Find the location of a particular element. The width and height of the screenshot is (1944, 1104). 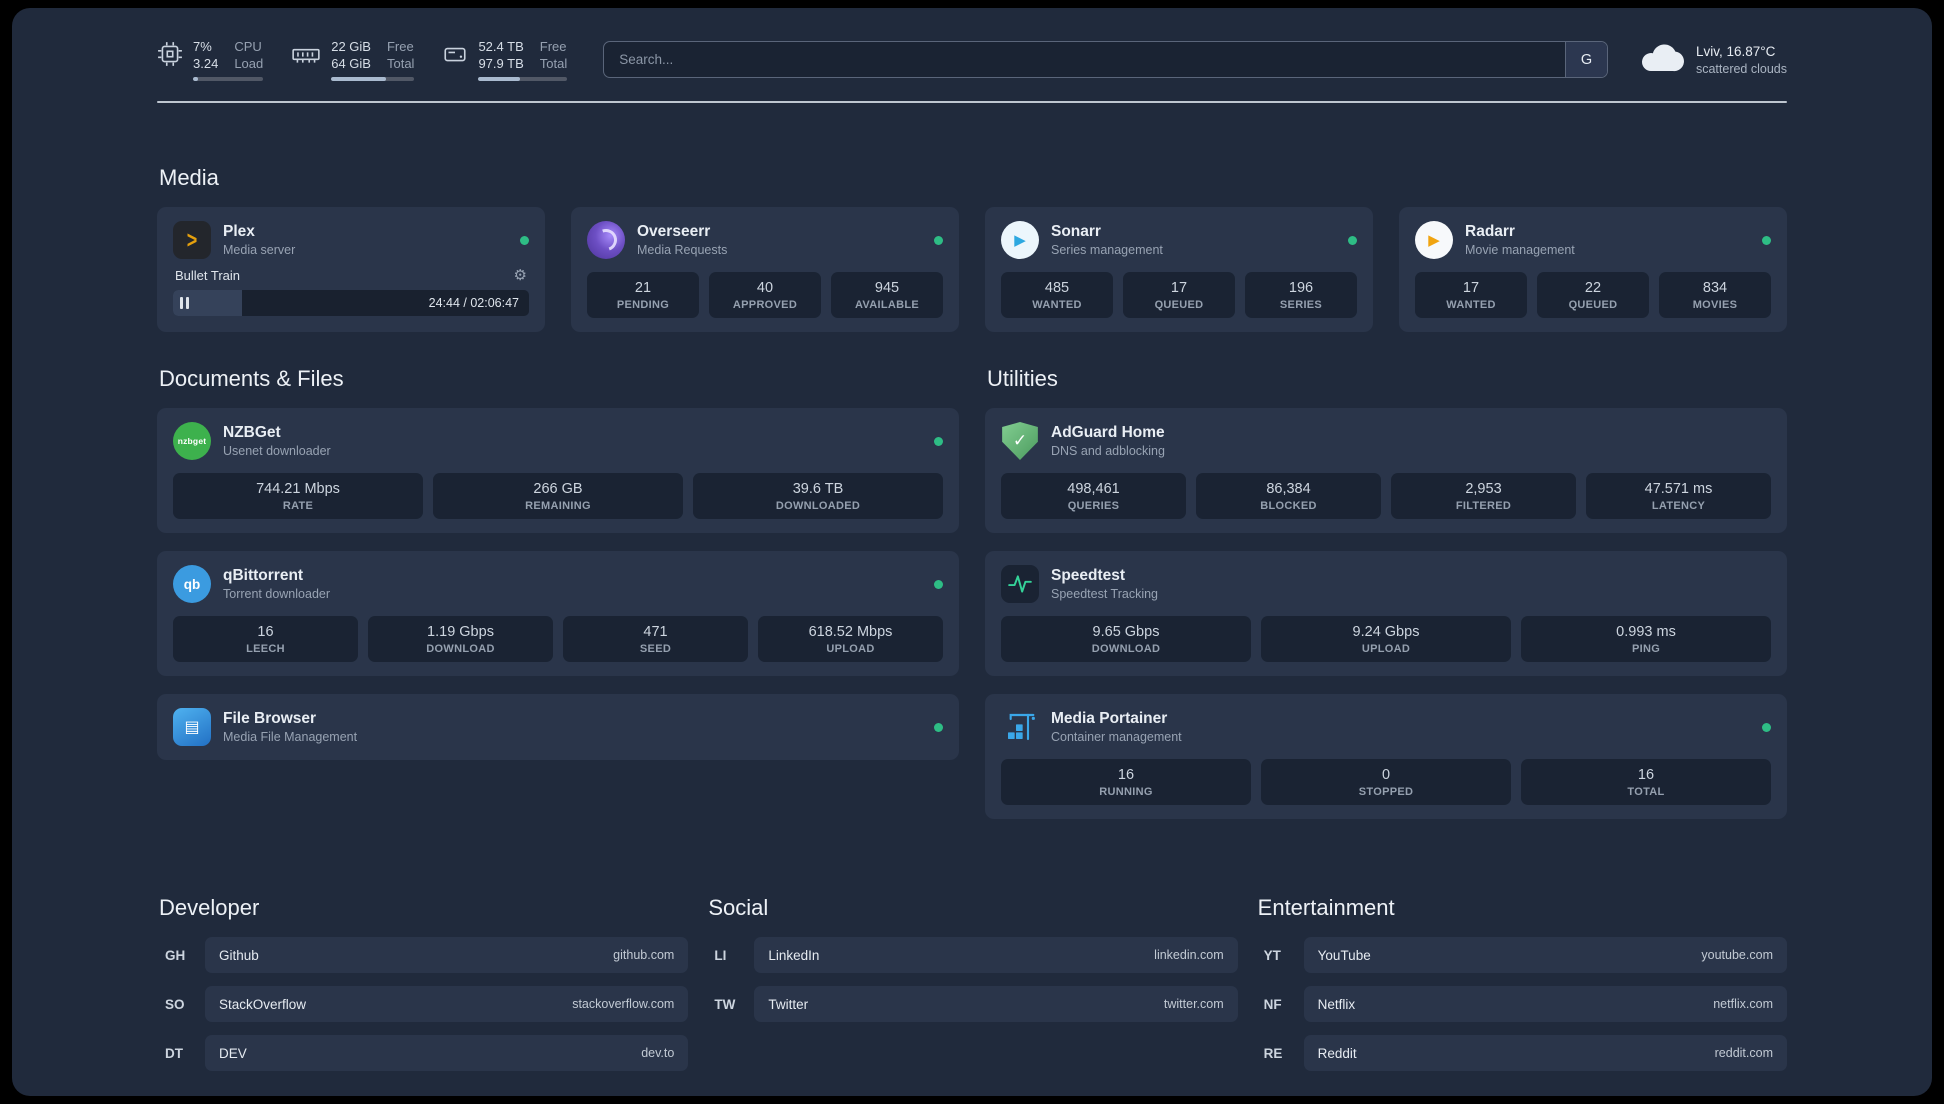

stat-block: 618.52 Mbps UPLOAD is located at coordinates (850, 639).